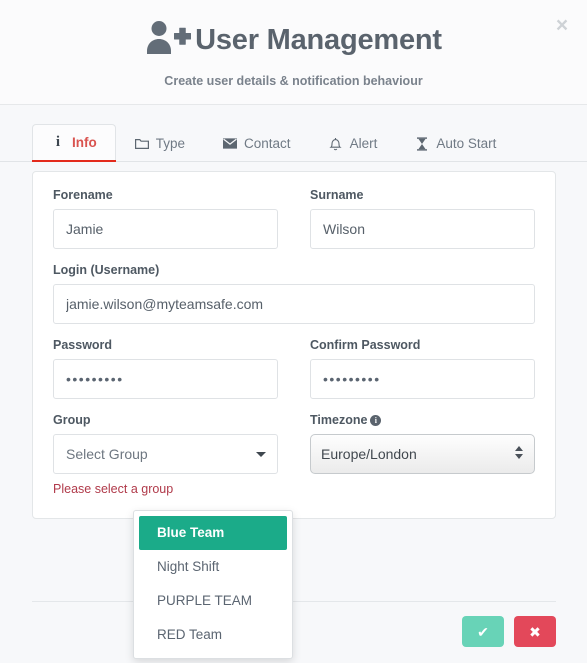  I want to click on timezone-select: Europe/London, so click(422, 454).